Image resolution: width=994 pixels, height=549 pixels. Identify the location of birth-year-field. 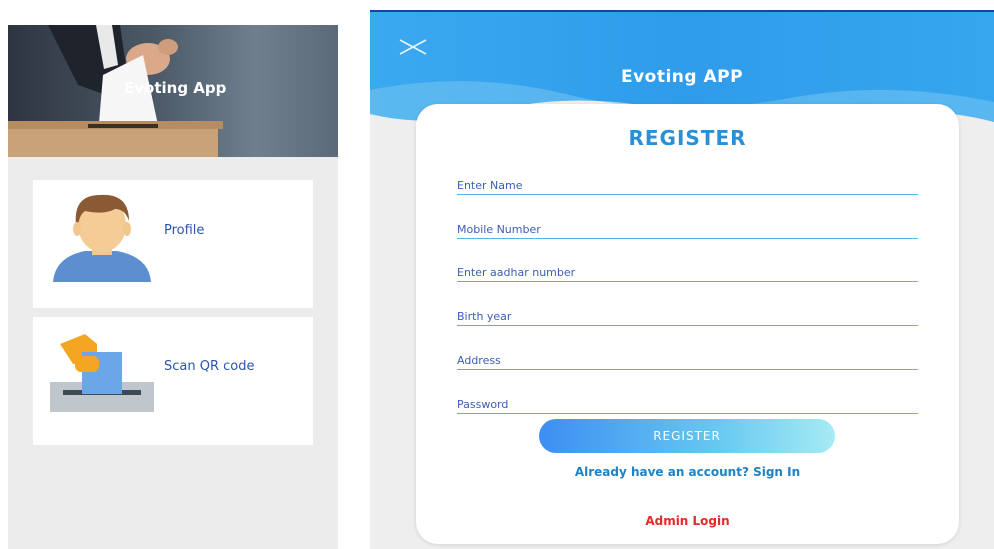
(687, 314).